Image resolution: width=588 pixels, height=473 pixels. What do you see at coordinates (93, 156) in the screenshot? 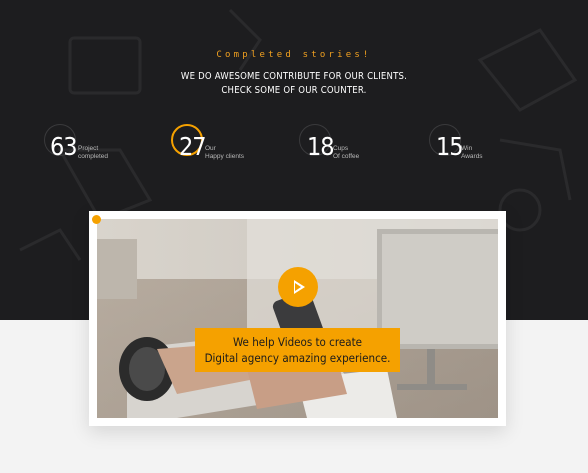
I see `counter-label-line-2: completed` at bounding box center [93, 156].